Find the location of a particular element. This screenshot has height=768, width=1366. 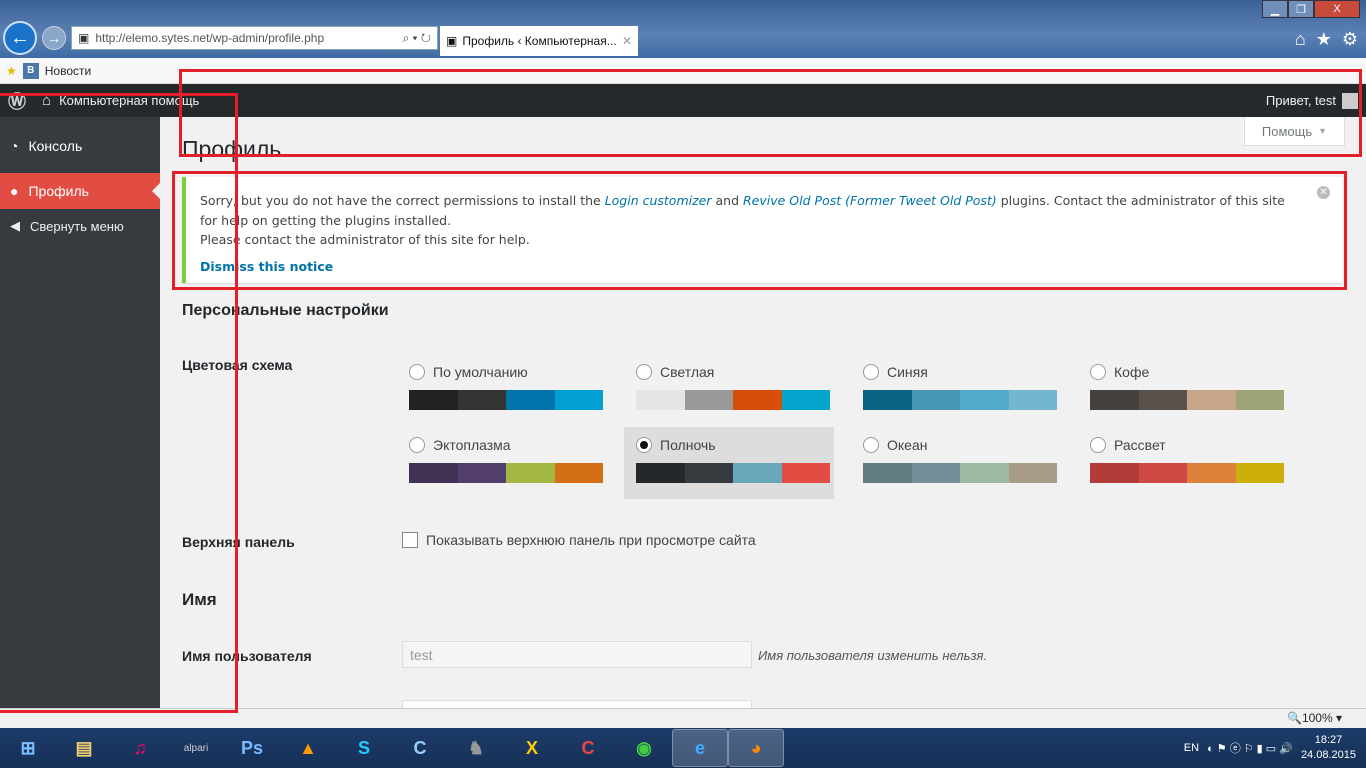

dismiss-notice-link: Dismiss this notice is located at coordinates (746, 267).